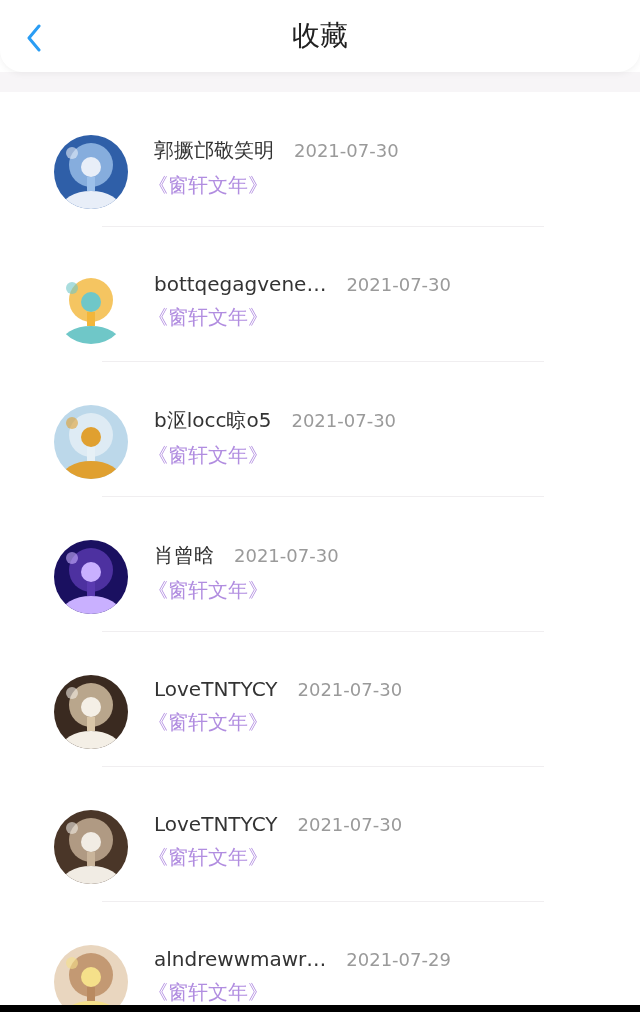 This screenshot has width=640, height=1012. Describe the element at coordinates (213, 420) in the screenshot. I see `user-name: b沤locc晾o5` at that location.